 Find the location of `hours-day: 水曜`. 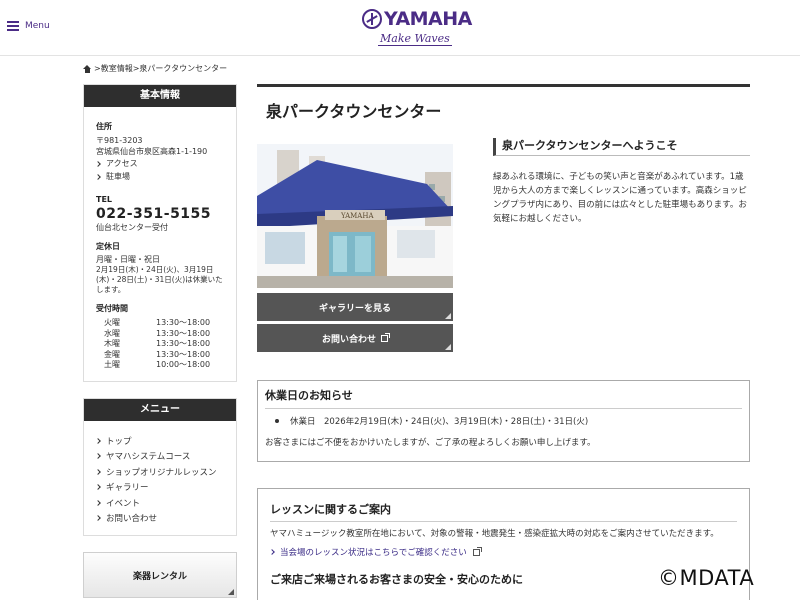

hours-day: 水曜 is located at coordinates (112, 333).